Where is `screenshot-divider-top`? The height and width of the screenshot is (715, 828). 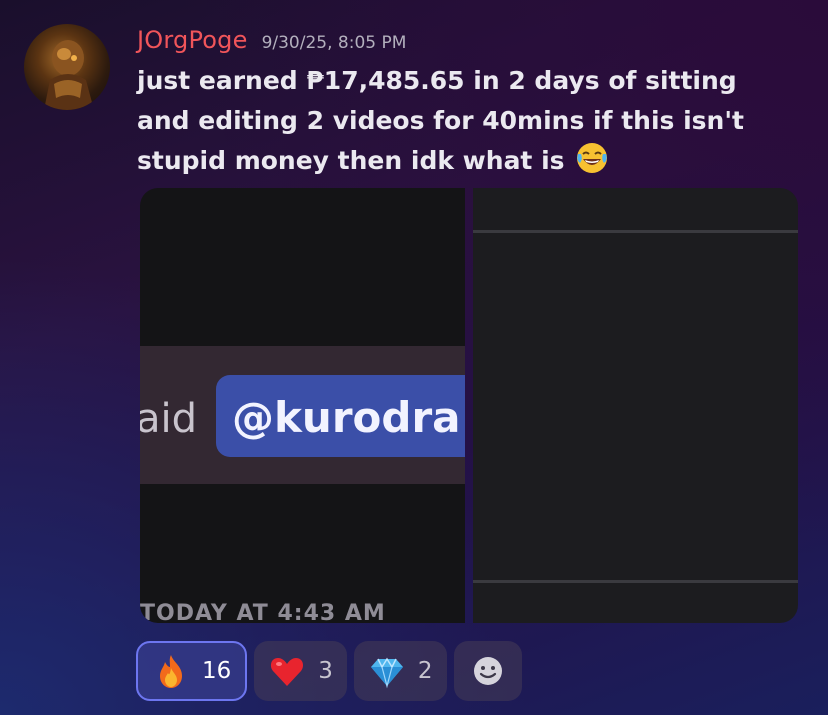 screenshot-divider-top is located at coordinates (635, 231).